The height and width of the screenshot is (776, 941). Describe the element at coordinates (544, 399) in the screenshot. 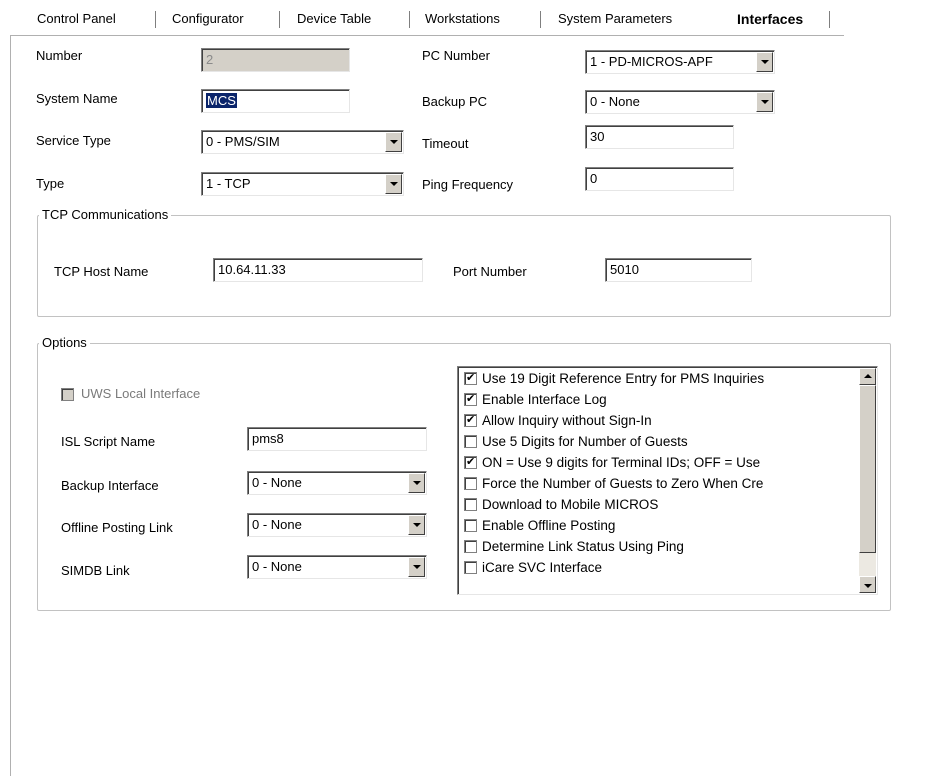

I see `option-label: Enable Interface Log` at that location.